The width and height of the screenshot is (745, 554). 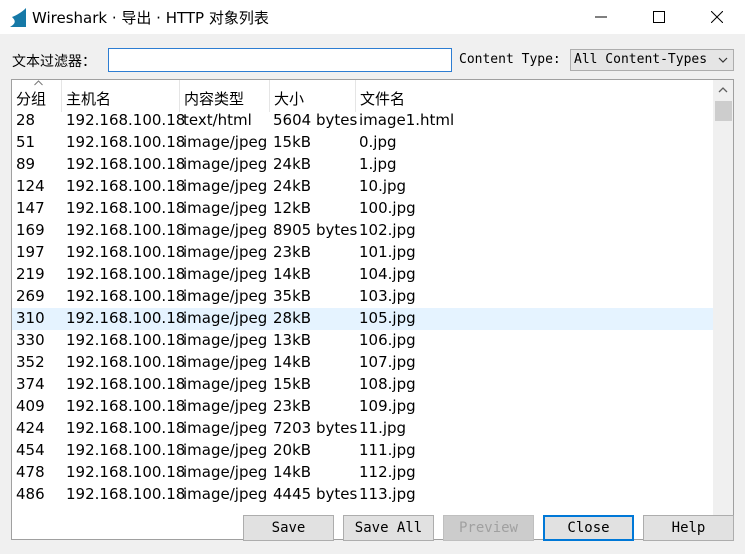 I want to click on window-title: Wireshark · 导出 · HTTP 对象列表, so click(x=150, y=18).